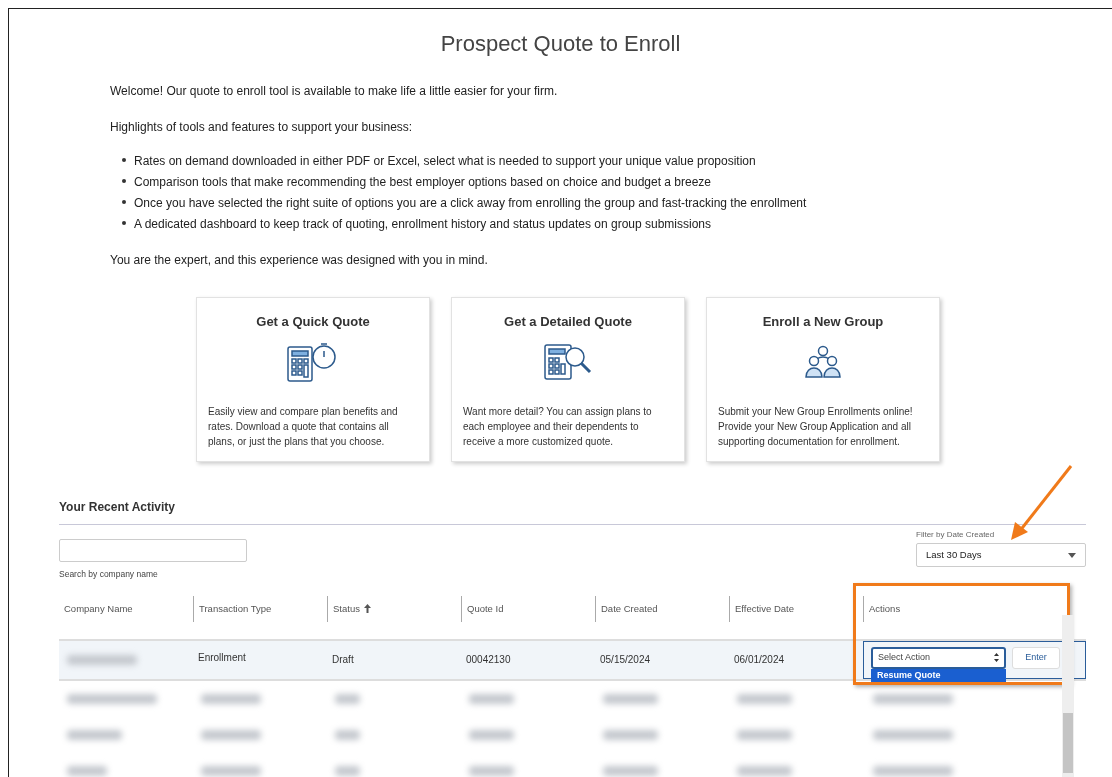 This screenshot has width=1112, height=777. I want to click on bullet-text: A dedicated dashboard to keep track of quoting, enrollment history and status updates on group submissions, so click(423, 224).